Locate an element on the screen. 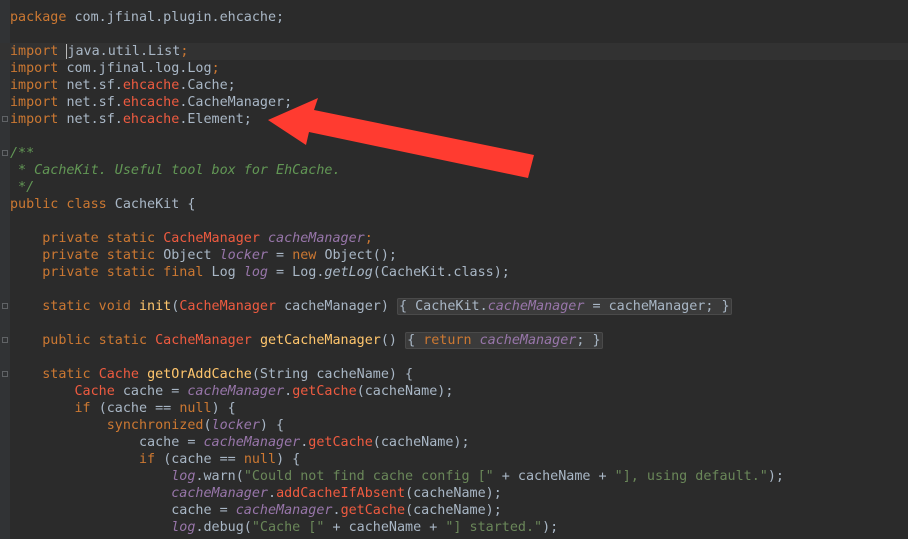 The width and height of the screenshot is (908, 539). editor-gutter is located at coordinates (5, 269).